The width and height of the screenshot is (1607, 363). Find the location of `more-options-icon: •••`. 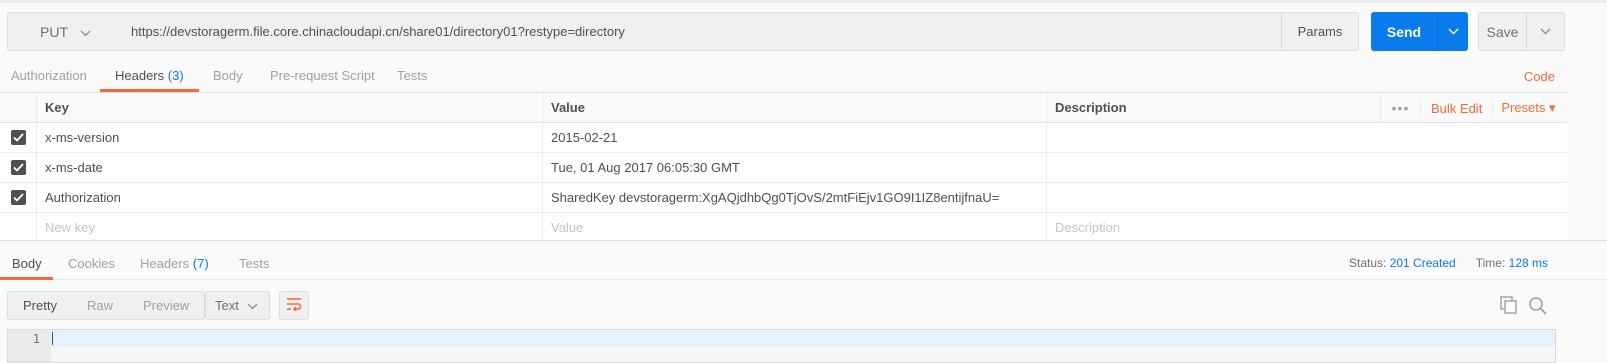

more-options-icon: ••• is located at coordinates (1400, 108).